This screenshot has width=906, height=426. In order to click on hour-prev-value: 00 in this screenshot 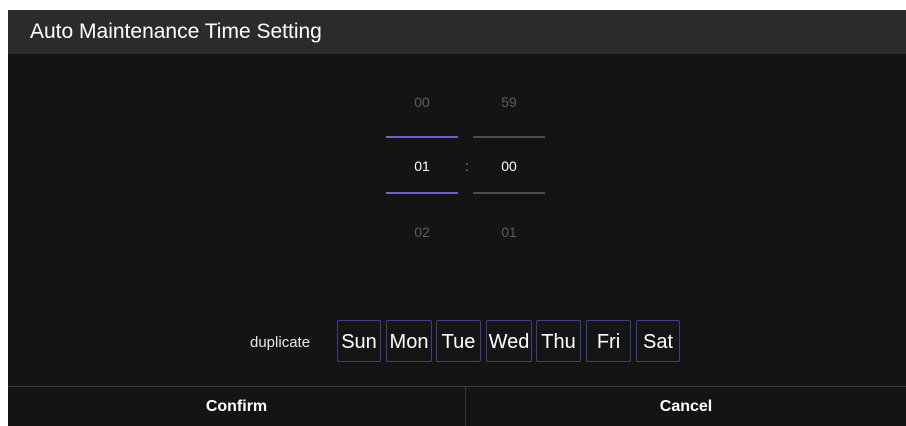, I will do `click(422, 102)`.